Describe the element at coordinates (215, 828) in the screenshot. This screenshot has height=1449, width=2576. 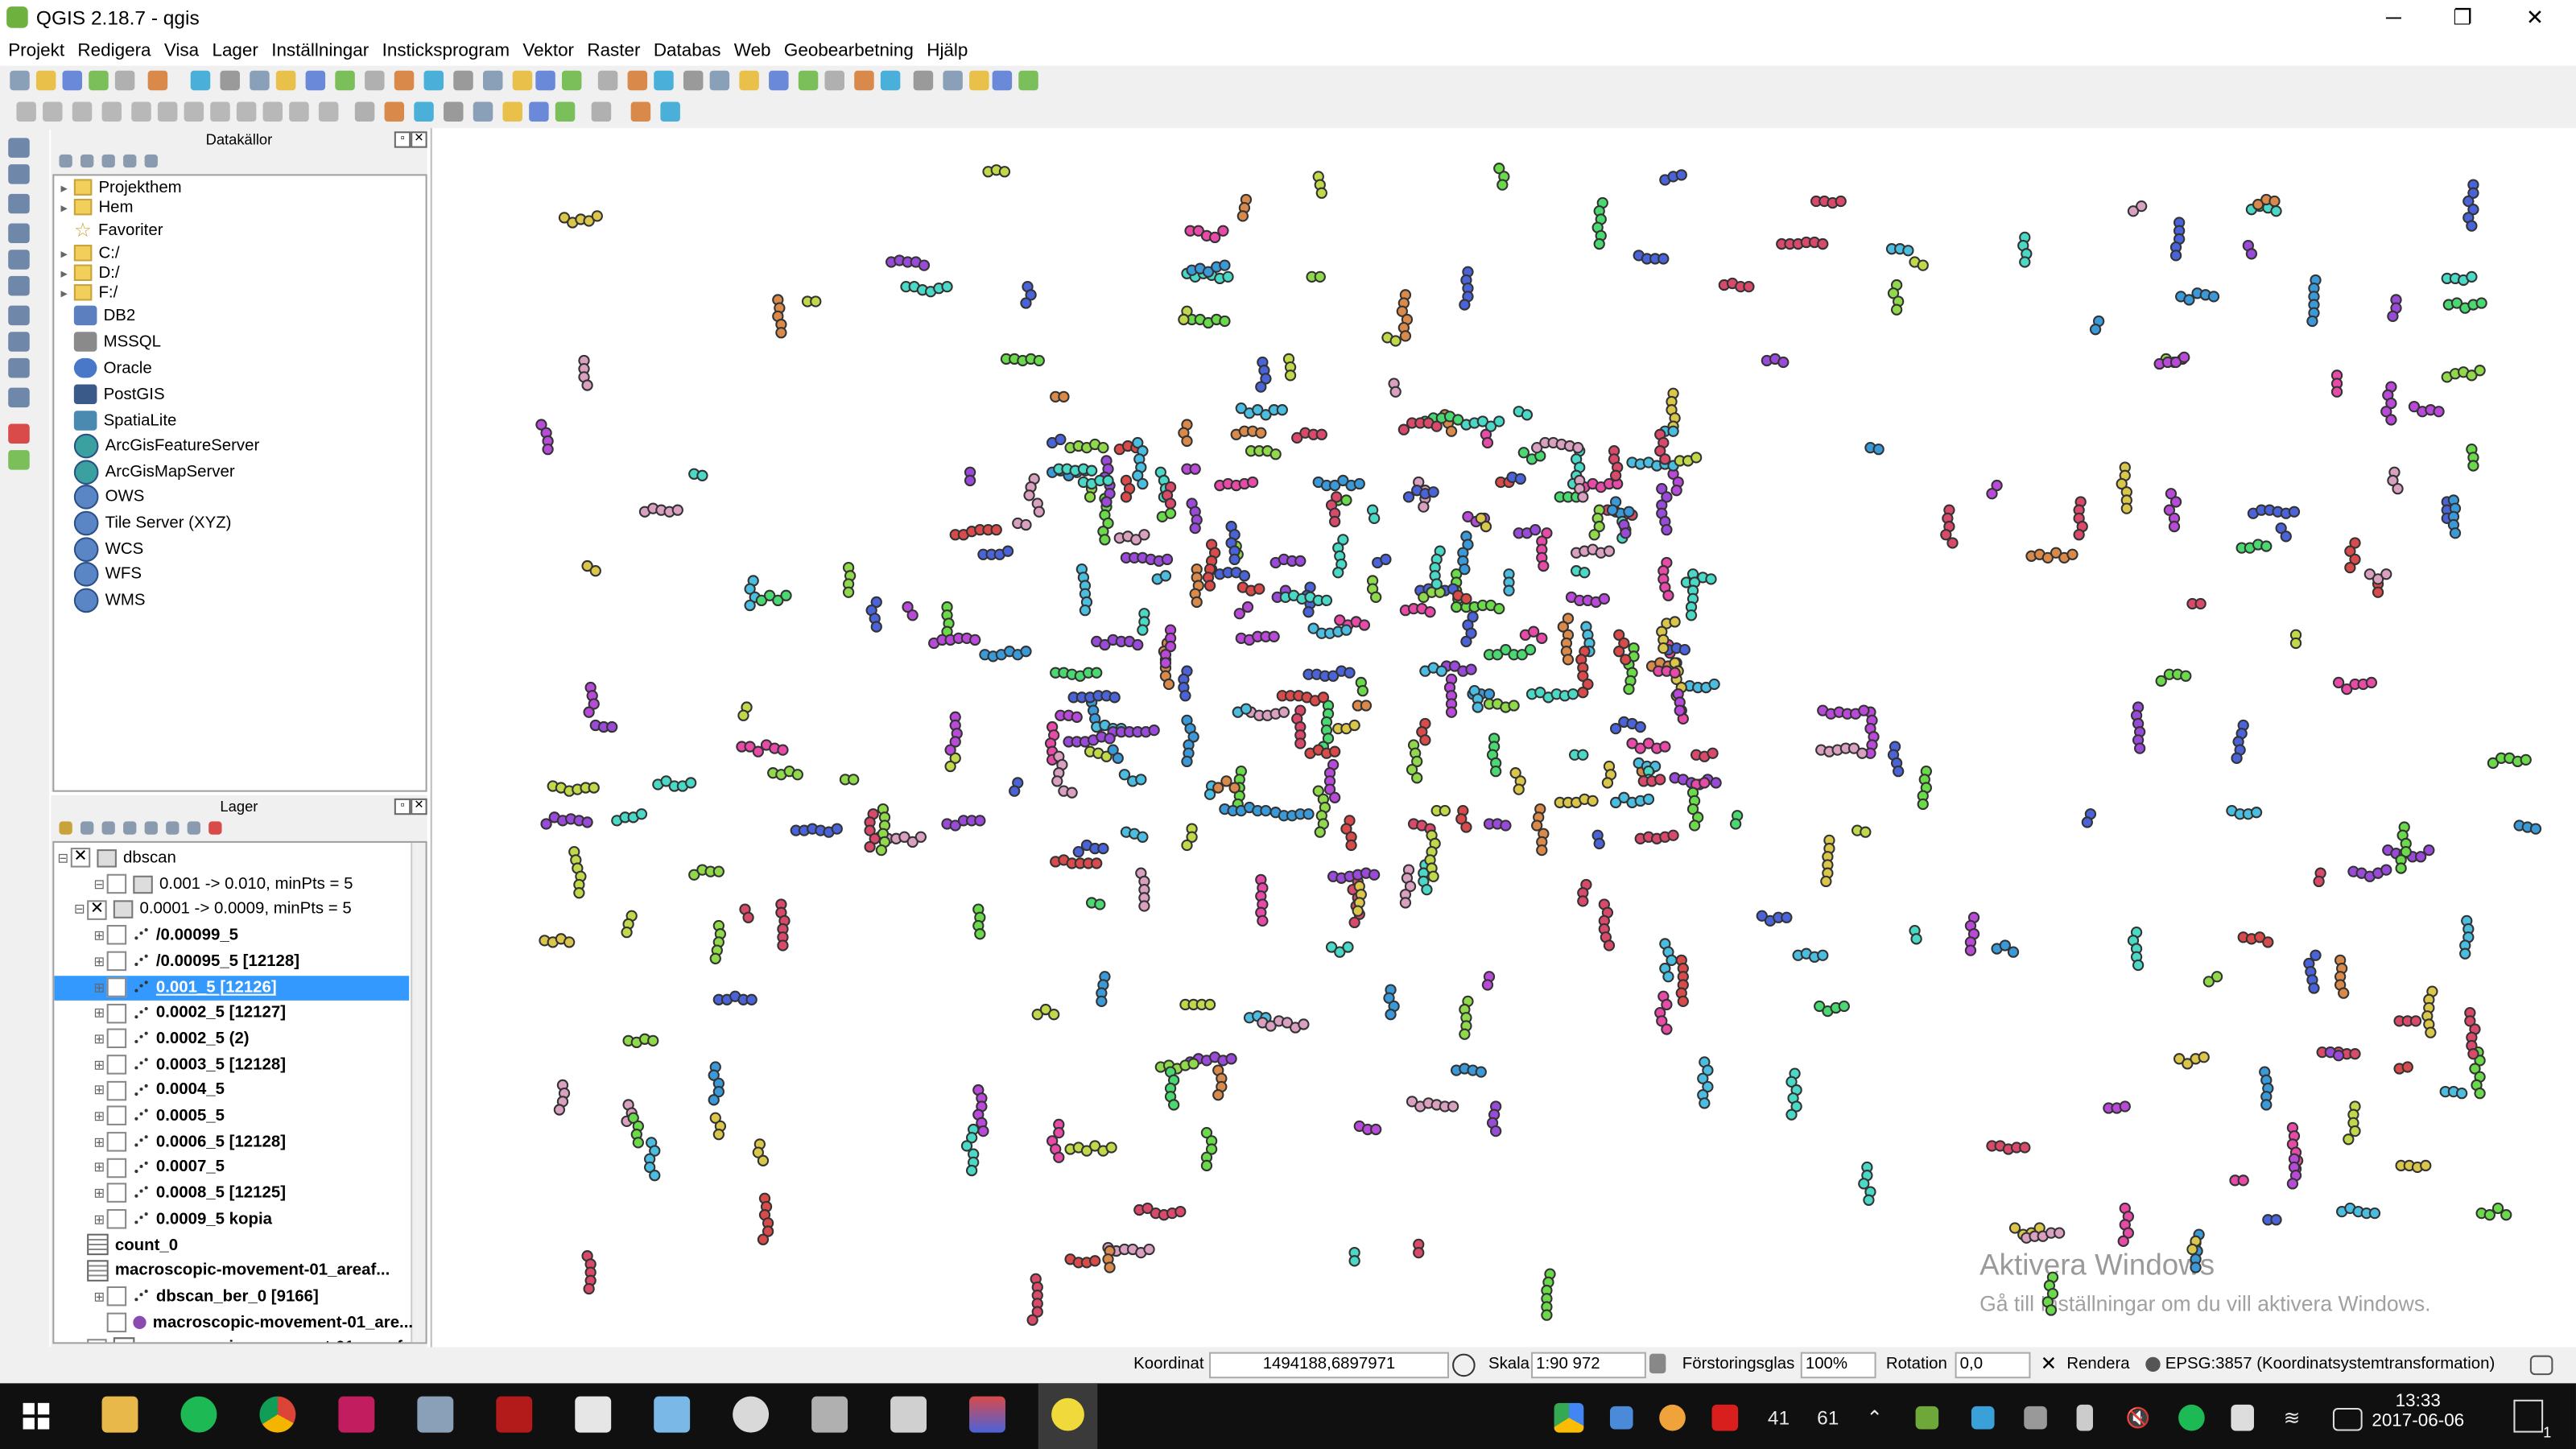
I see `remove-layer-icon` at that location.